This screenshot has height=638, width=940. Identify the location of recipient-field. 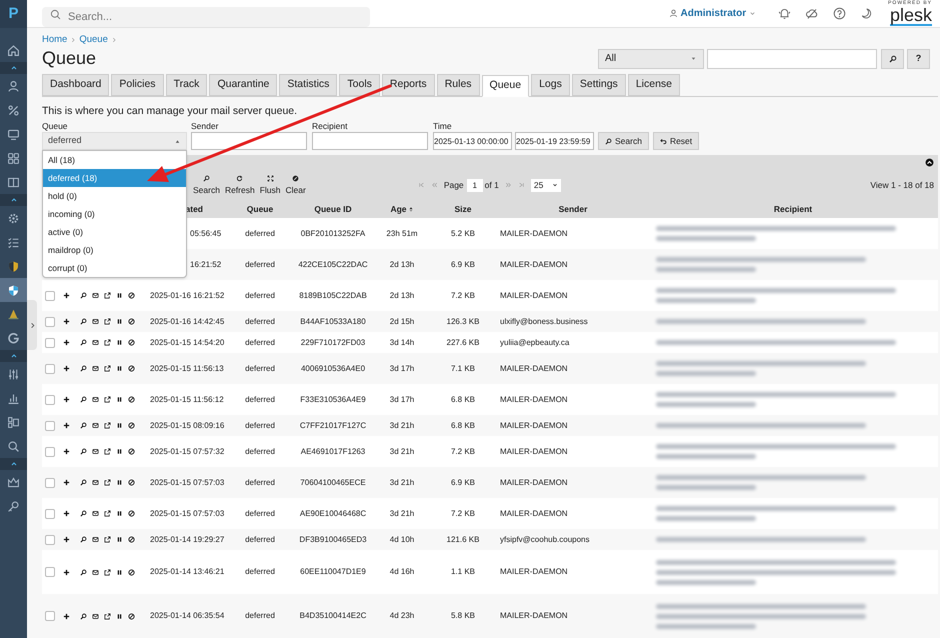
(370, 141).